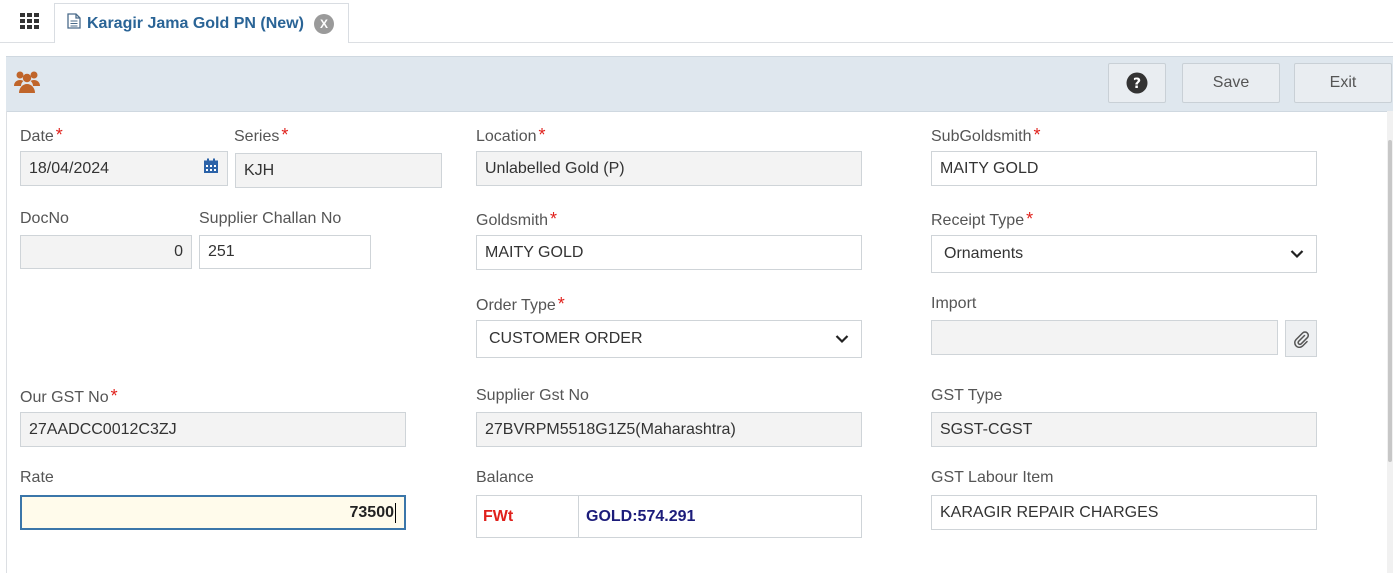 This screenshot has width=1393, height=573. I want to click on receipt-type-select: Ornaments, so click(1124, 254).